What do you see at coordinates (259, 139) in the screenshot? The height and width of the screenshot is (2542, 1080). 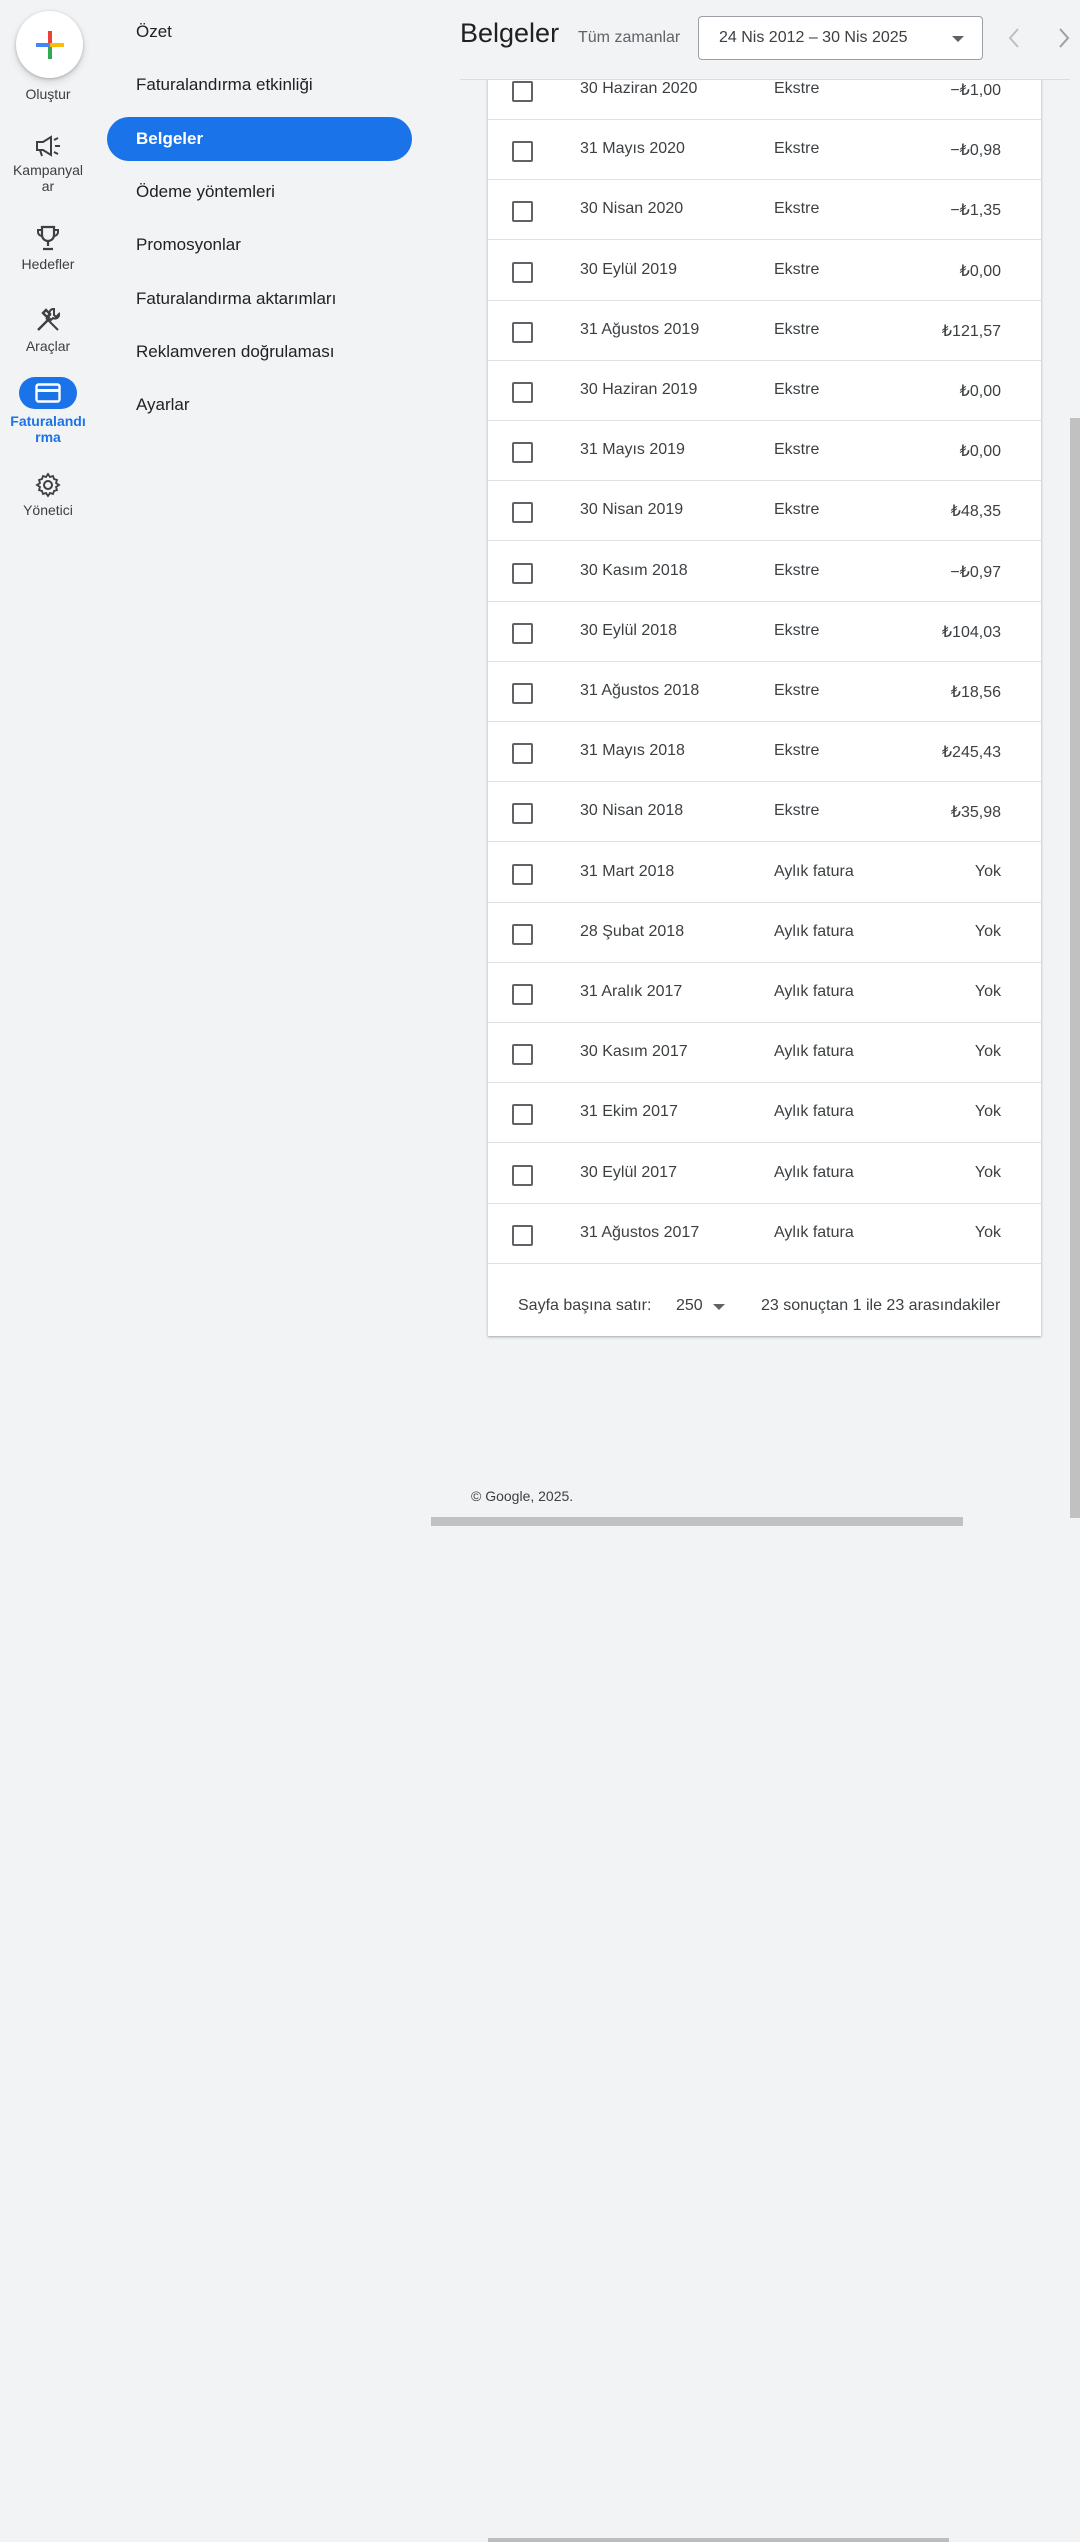 I see `subnav-item-documents: Belgeler` at bounding box center [259, 139].